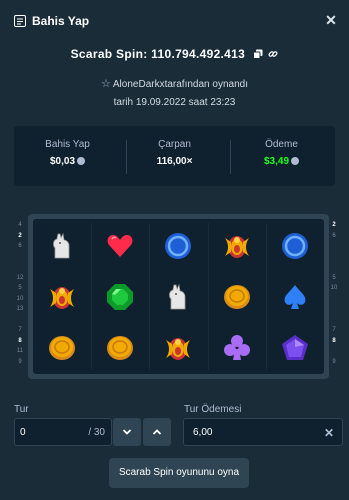  Describe the element at coordinates (20, 309) in the screenshot. I see `payline-number: 13` at that location.